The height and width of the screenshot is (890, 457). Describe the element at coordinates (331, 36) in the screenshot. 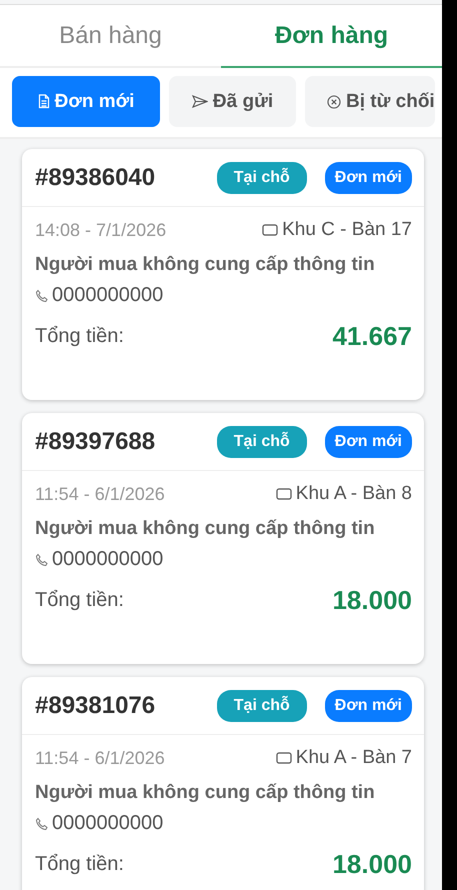

I see `tab: Đơn hàng` at that location.